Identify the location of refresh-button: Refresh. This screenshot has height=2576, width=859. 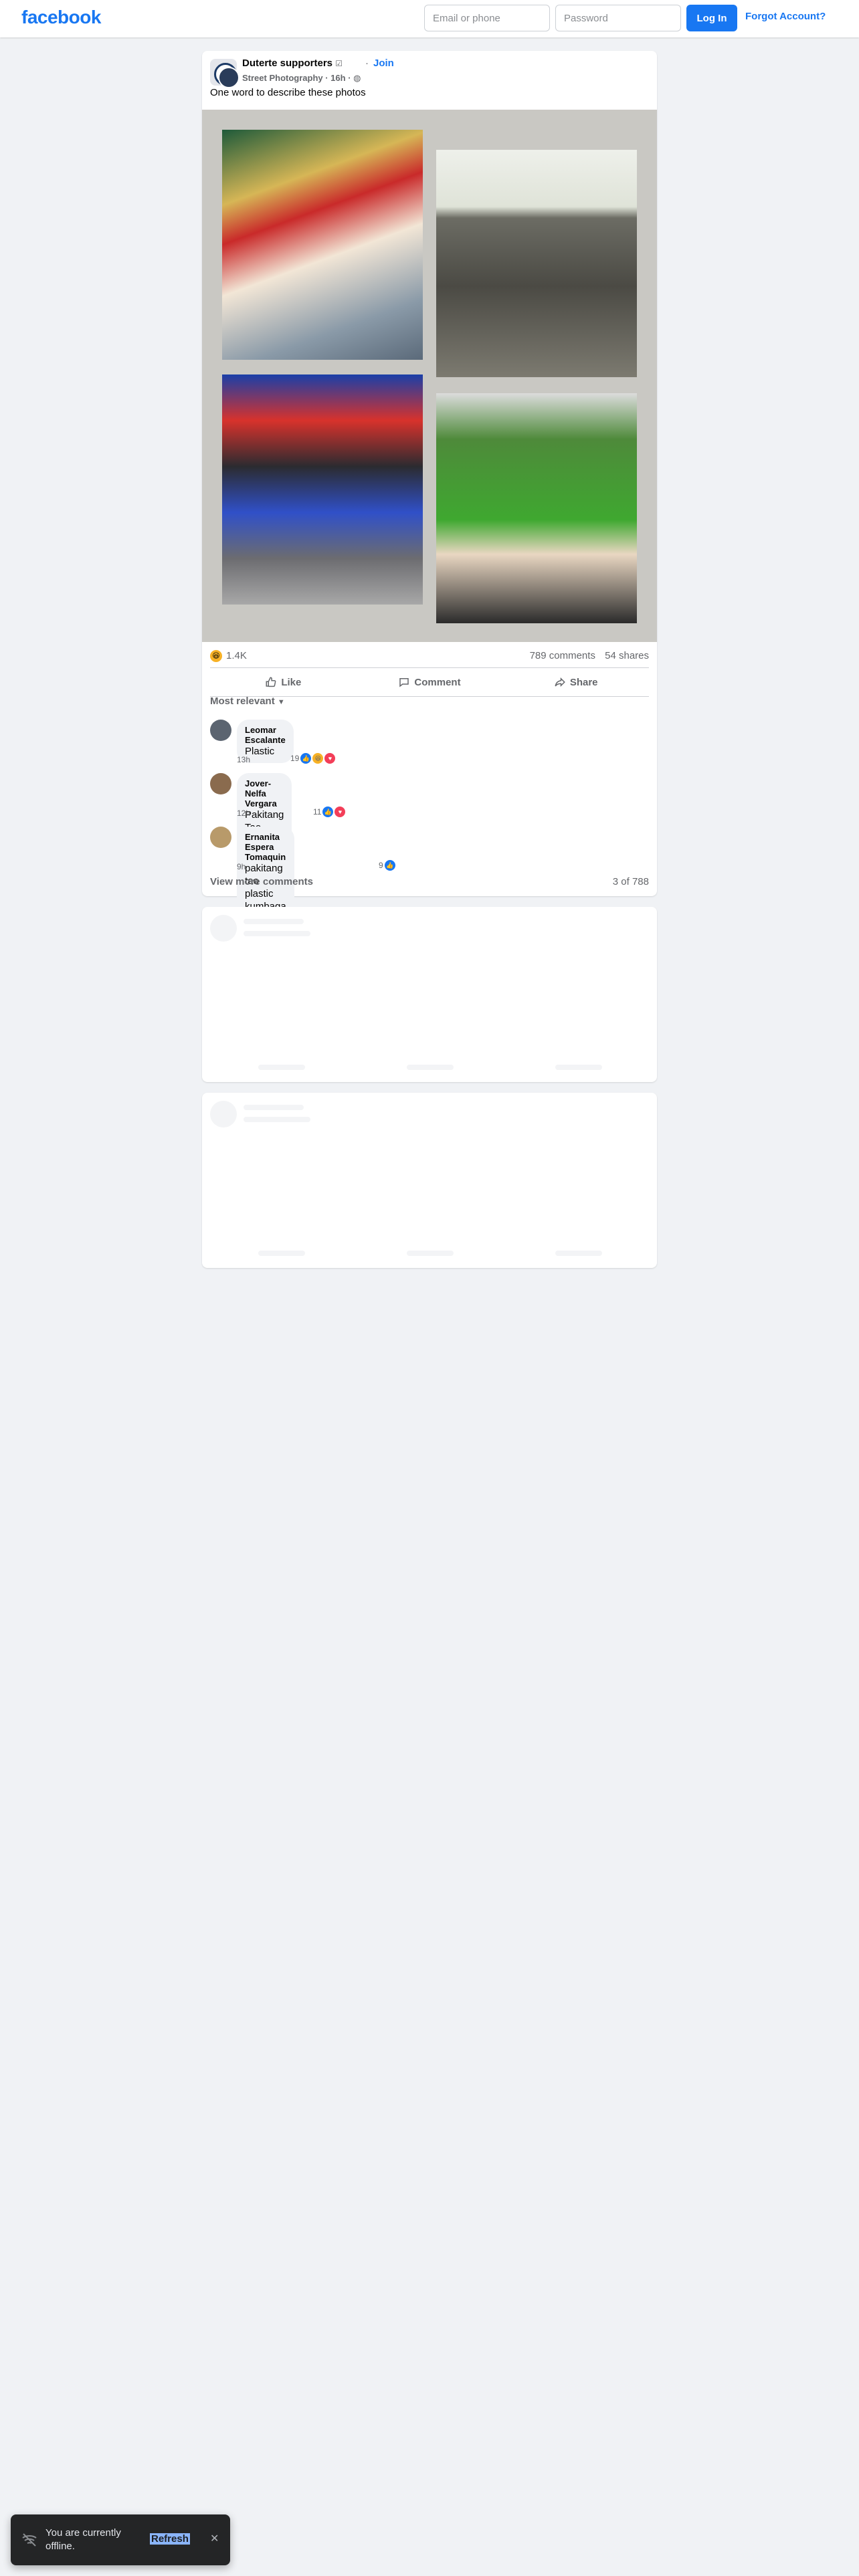
(170, 2539).